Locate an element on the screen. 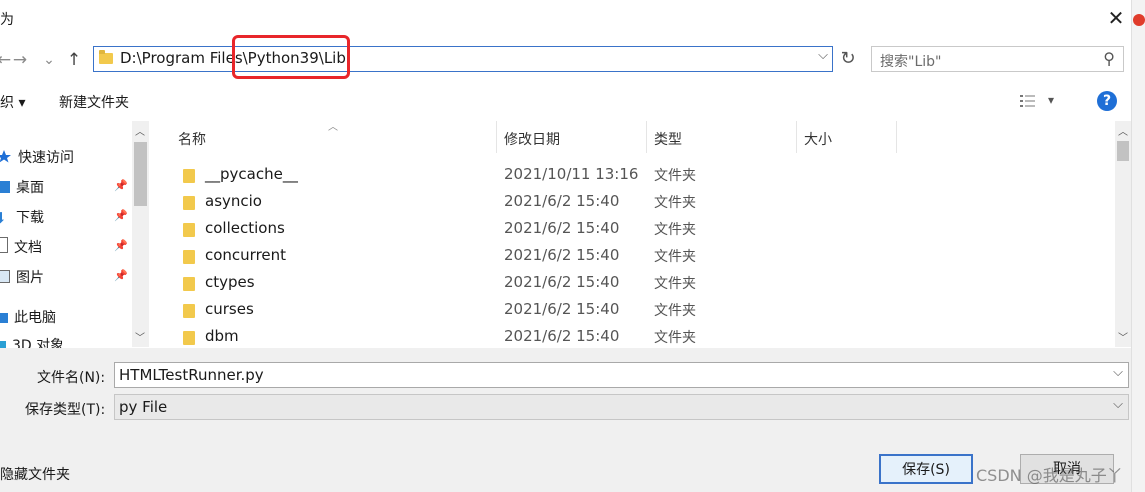 The height and width of the screenshot is (492, 1145). view-dropdown-icon: ▾ is located at coordinates (1051, 100).